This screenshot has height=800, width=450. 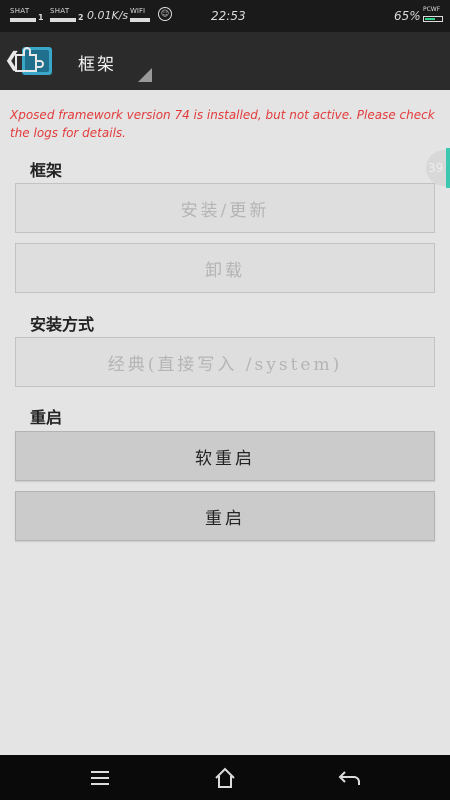 I want to click on action-bar: ❮ 框架, so click(x=225, y=61).